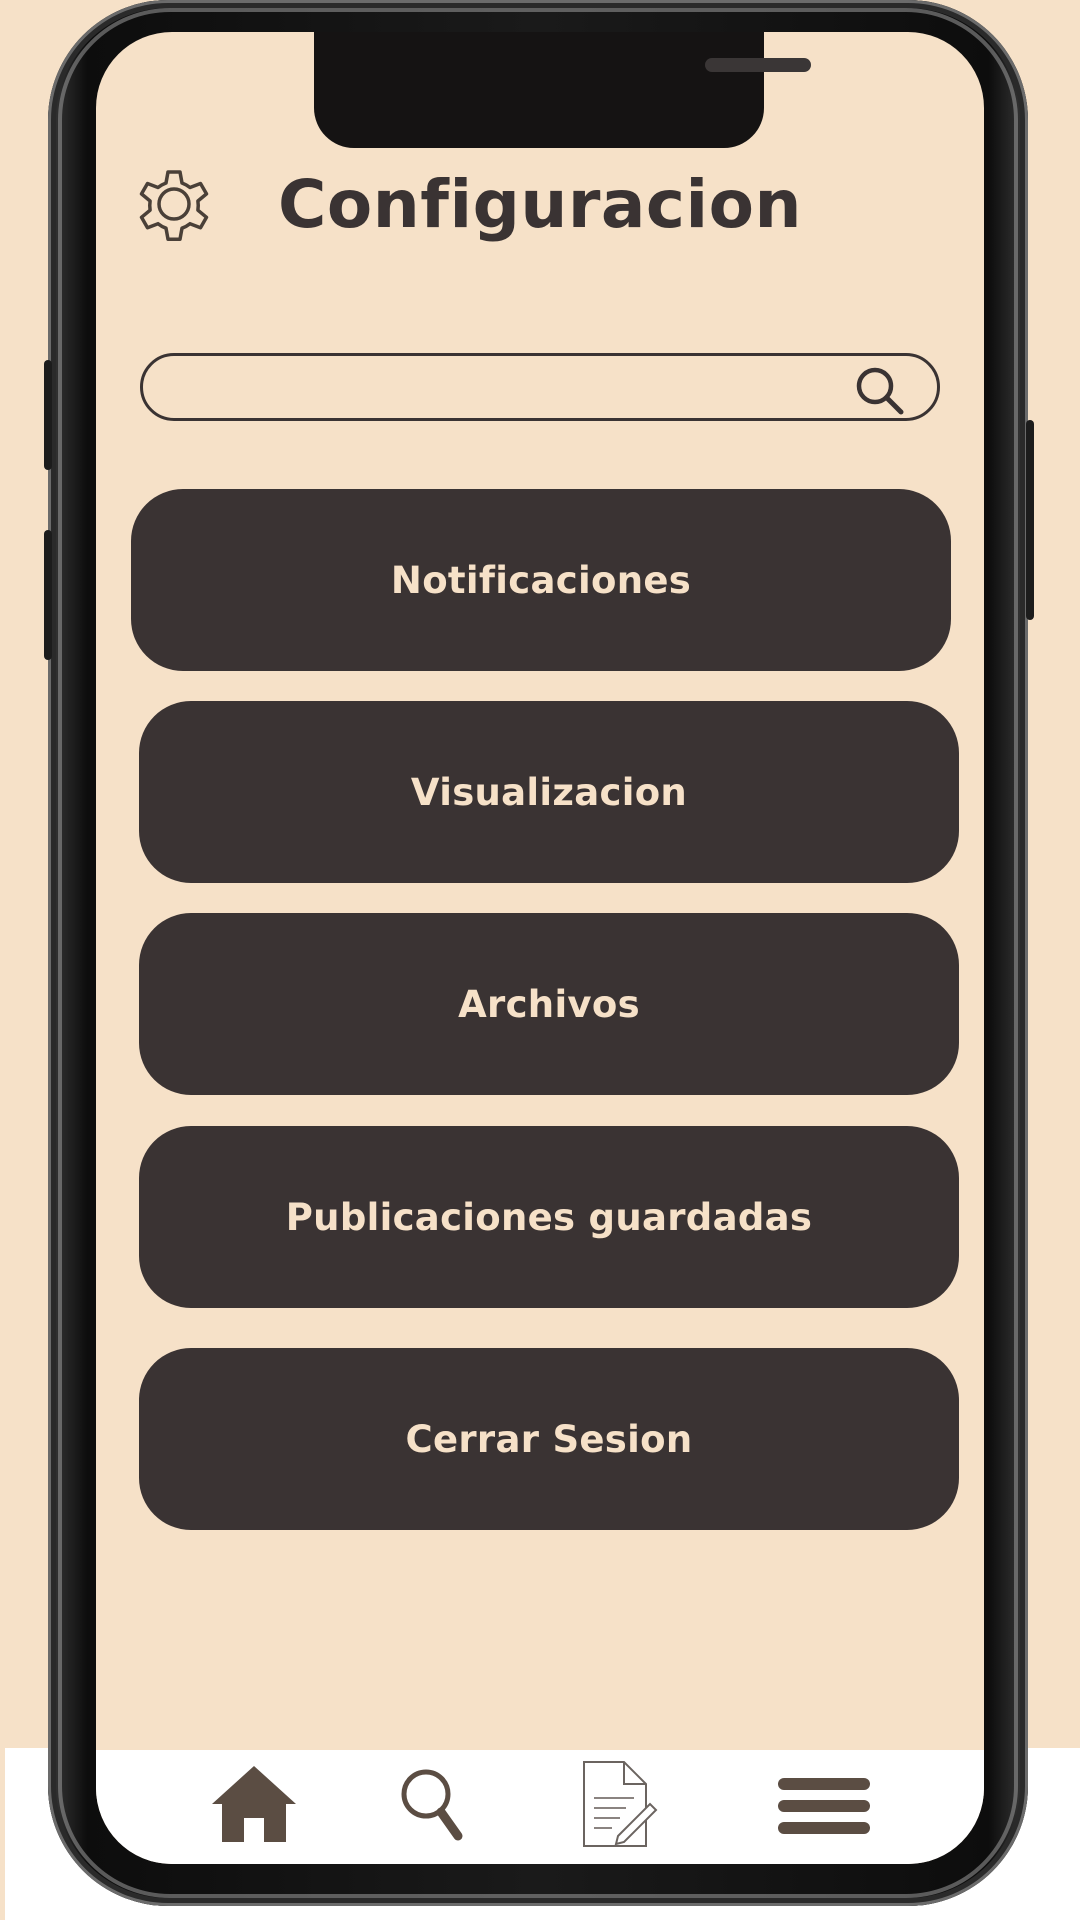 The width and height of the screenshot is (1080, 1920). I want to click on search-icon, so click(880, 391).